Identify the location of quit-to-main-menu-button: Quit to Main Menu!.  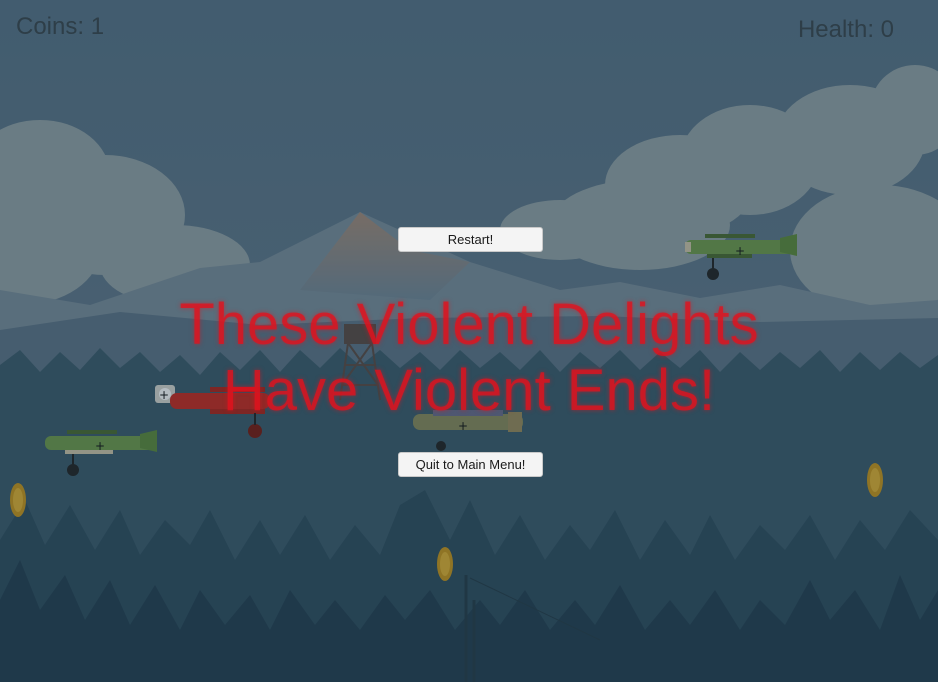
(470, 464).